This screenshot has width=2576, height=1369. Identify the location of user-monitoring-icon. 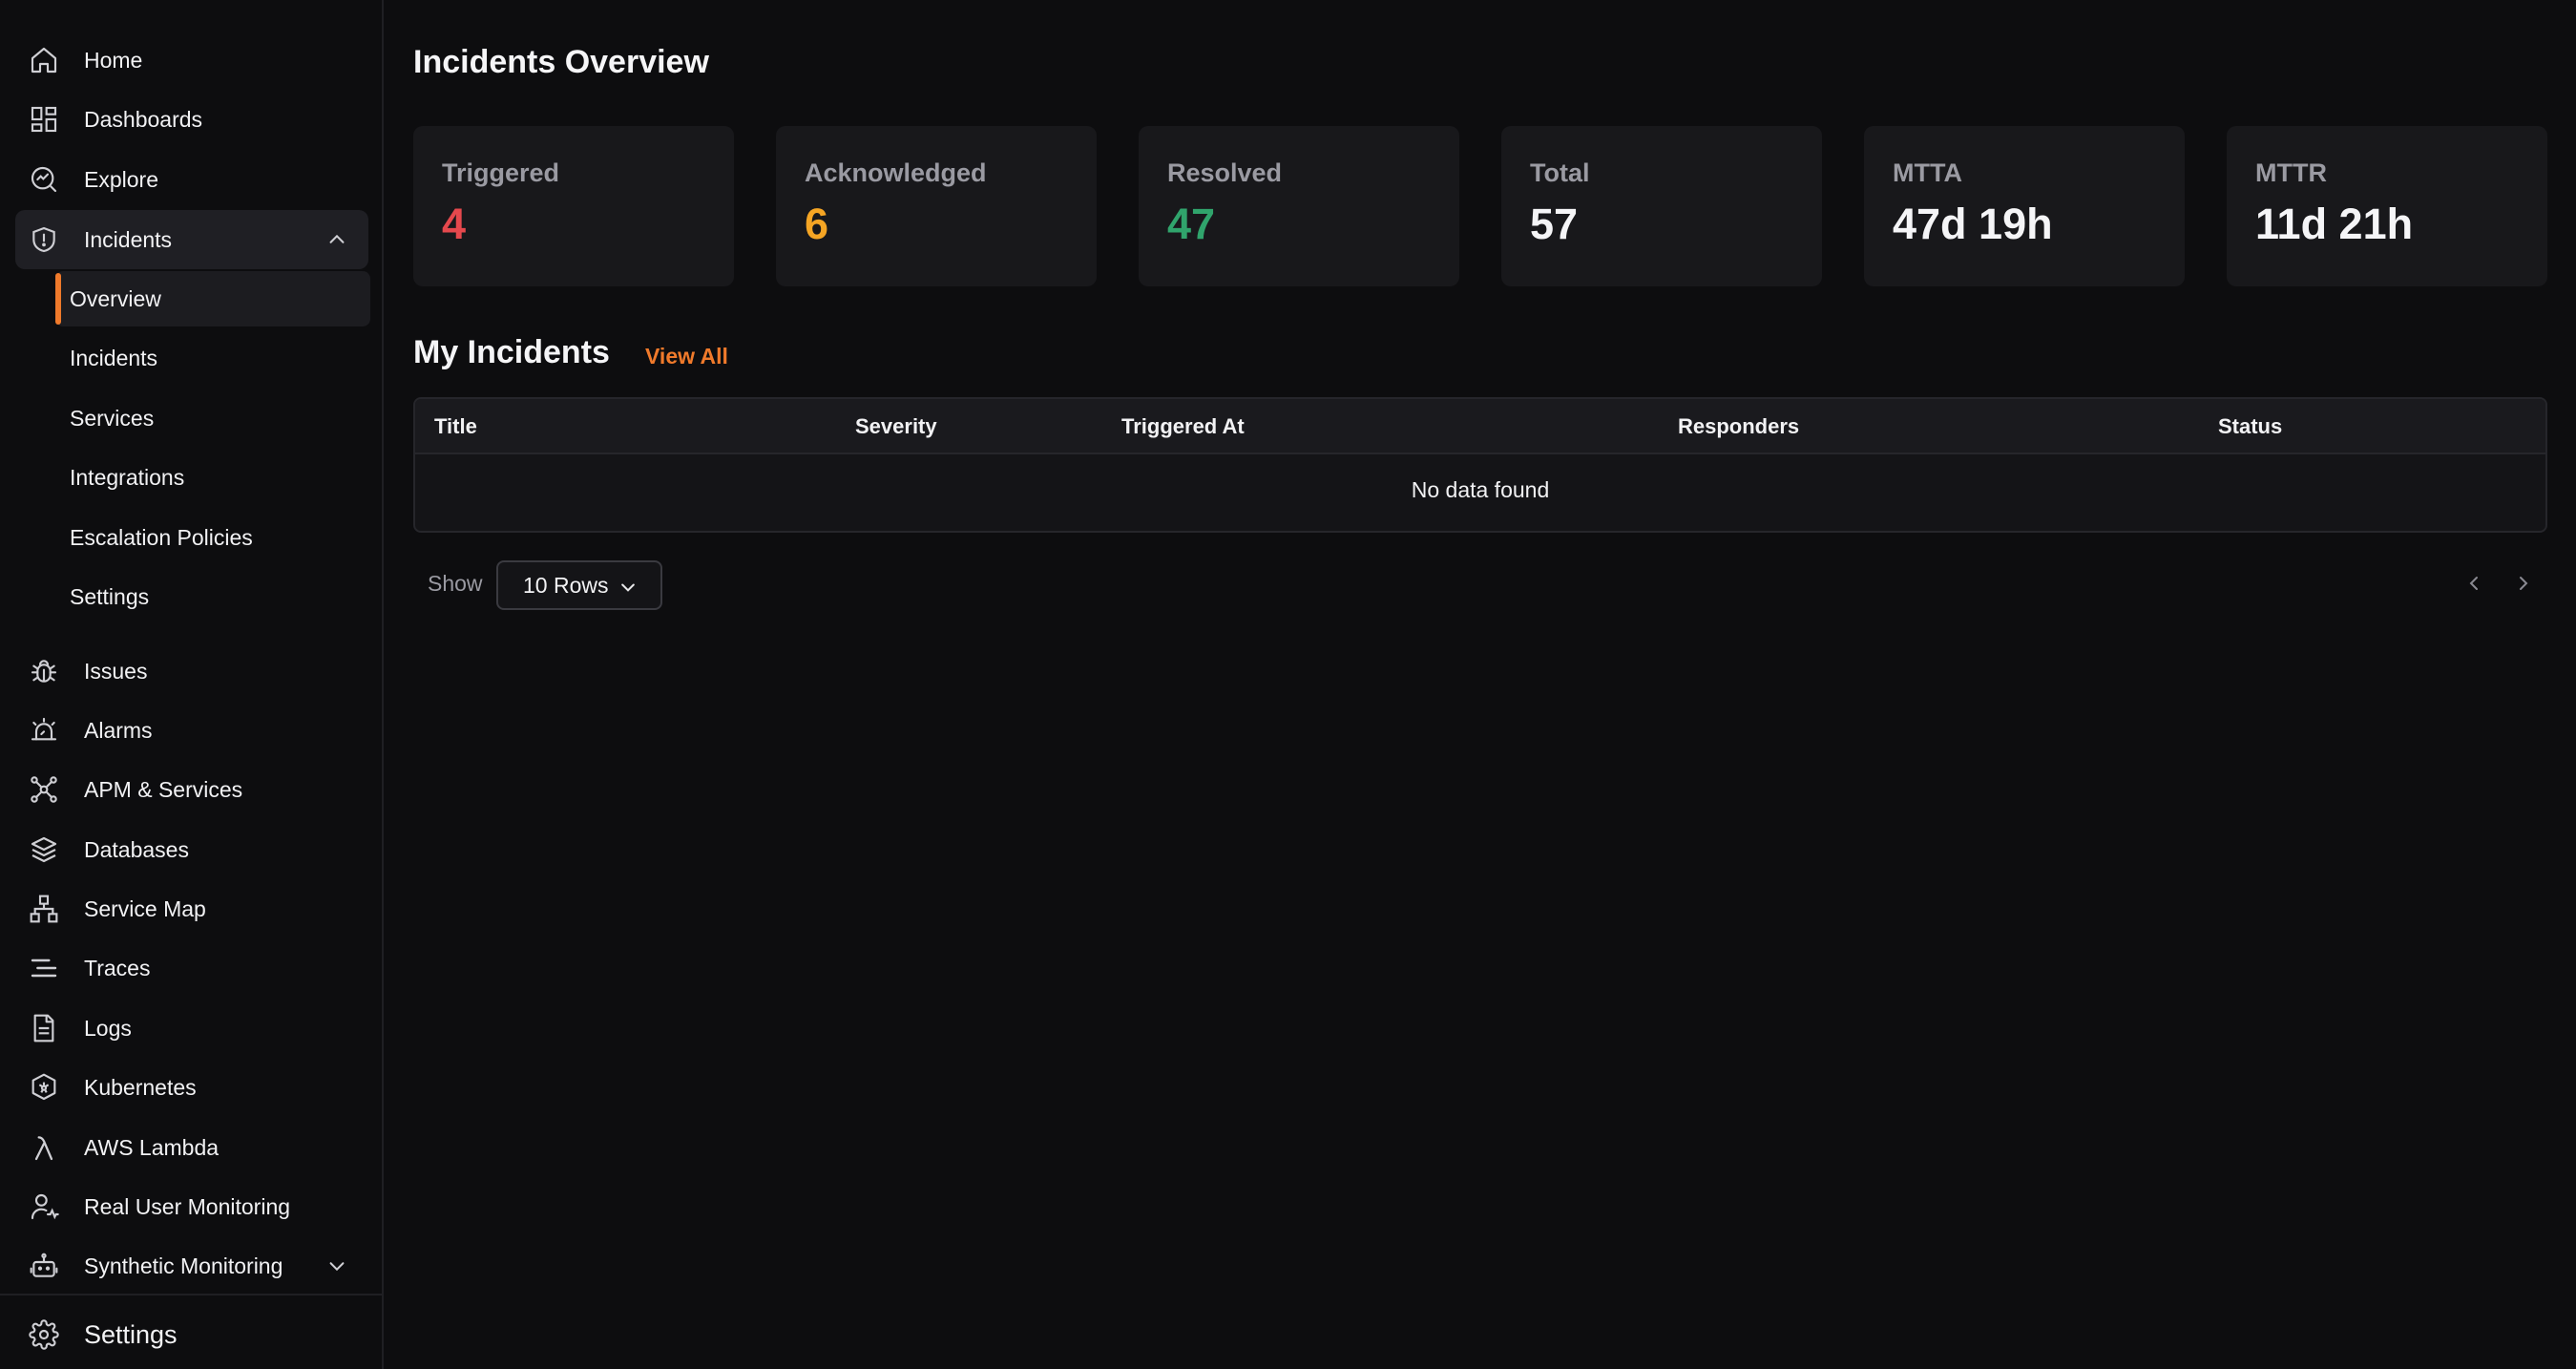
(44, 1206).